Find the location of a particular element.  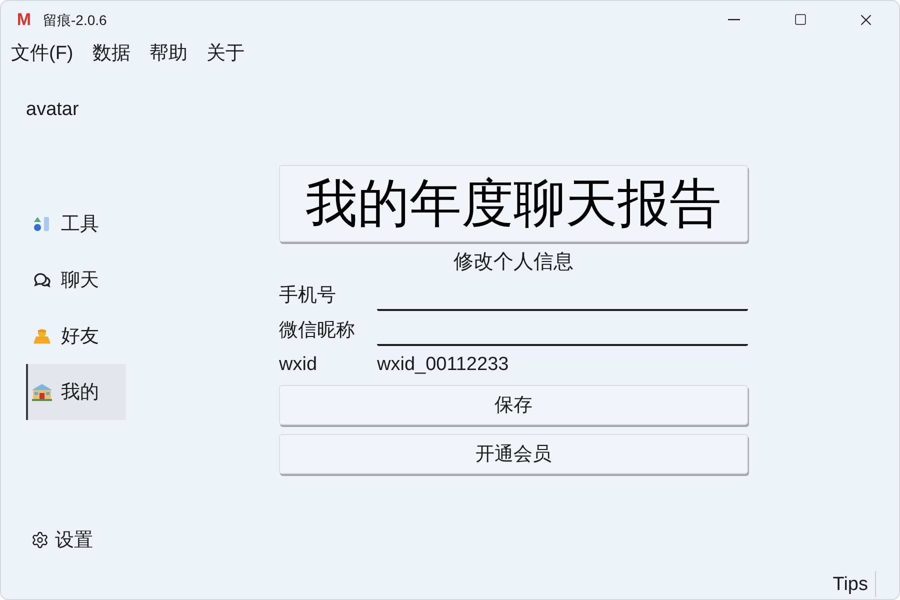

sidebar-item: 聊天 is located at coordinates (76, 280).